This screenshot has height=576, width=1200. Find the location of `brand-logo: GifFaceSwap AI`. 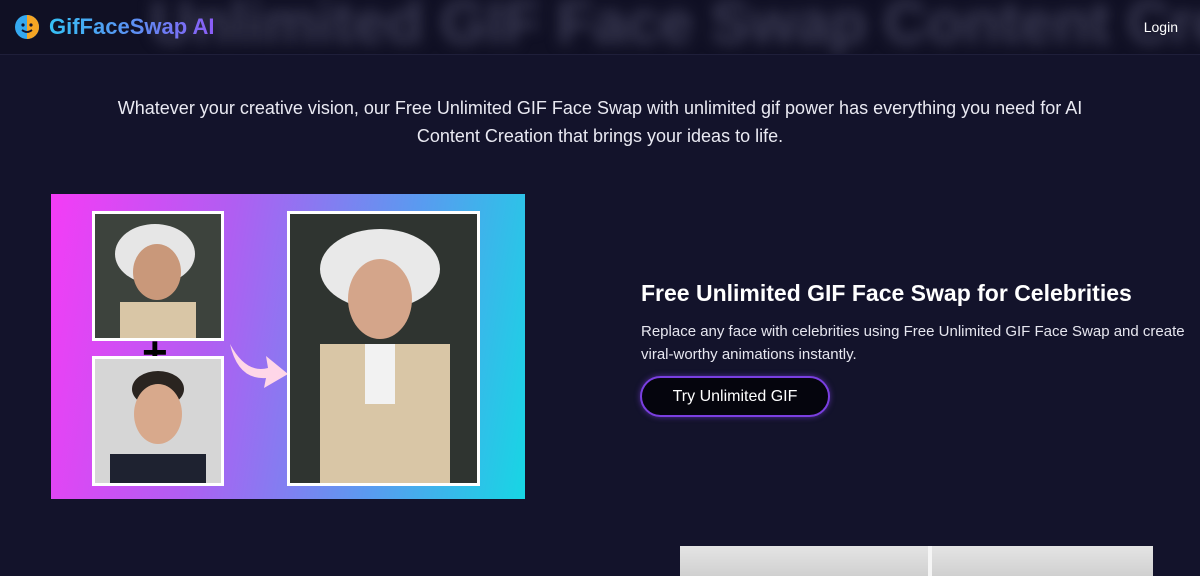

brand-logo: GifFaceSwap AI is located at coordinates (114, 27).